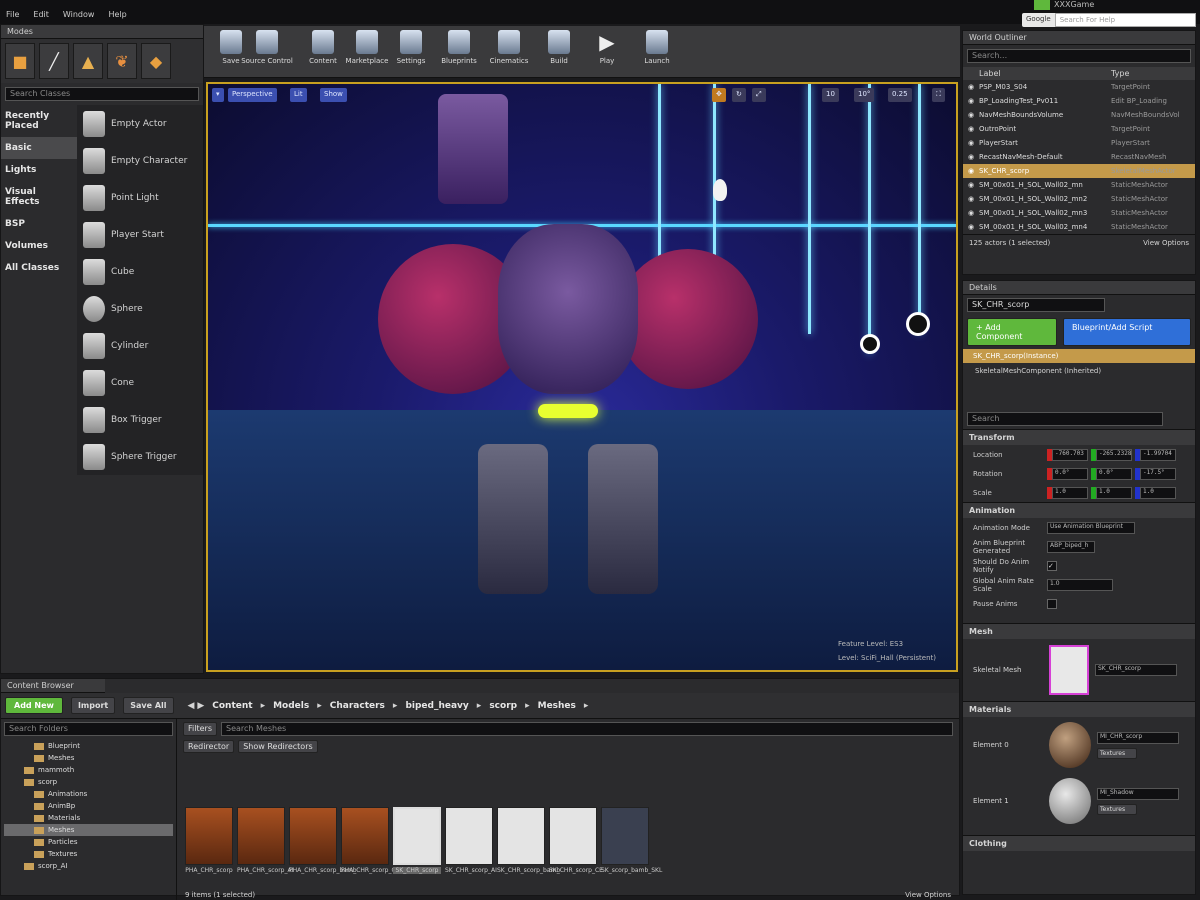  I want to click on instance-component-row: SK_CHR_scorp(Instance), so click(1079, 356).